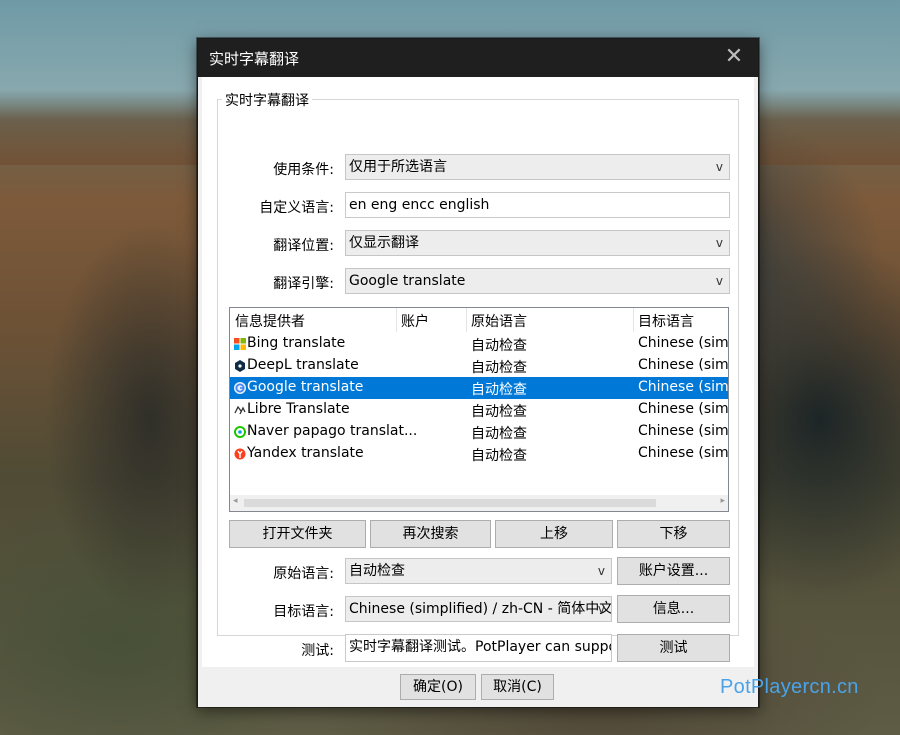 The image size is (900, 735). Describe the element at coordinates (478, 58) in the screenshot. I see `title-bar: 实时字幕翻译 ✕` at that location.